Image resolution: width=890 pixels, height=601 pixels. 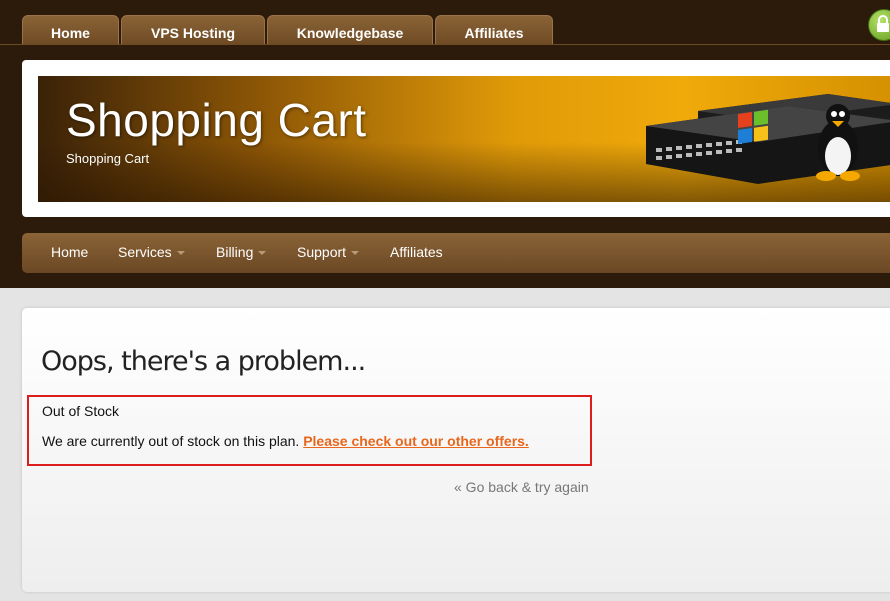 I want to click on top-tab-affiliates: Affiliates, so click(x=494, y=30).